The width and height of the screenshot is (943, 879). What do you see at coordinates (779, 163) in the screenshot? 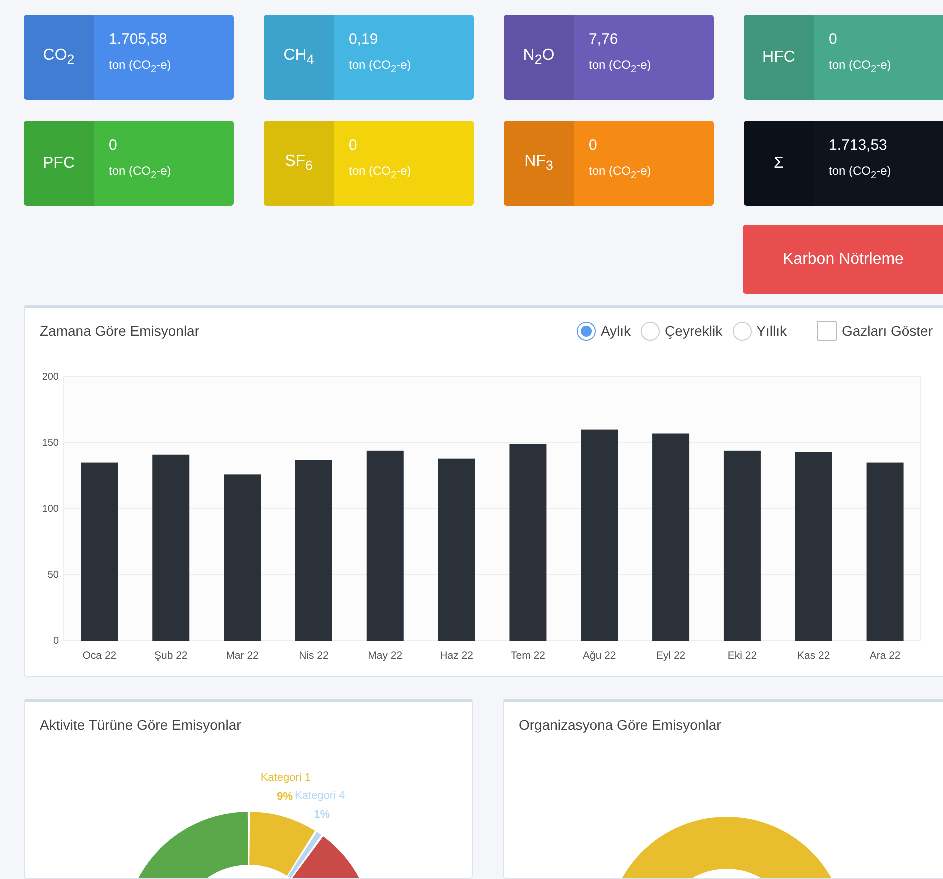
I see `gas-symbol: Σ` at bounding box center [779, 163].